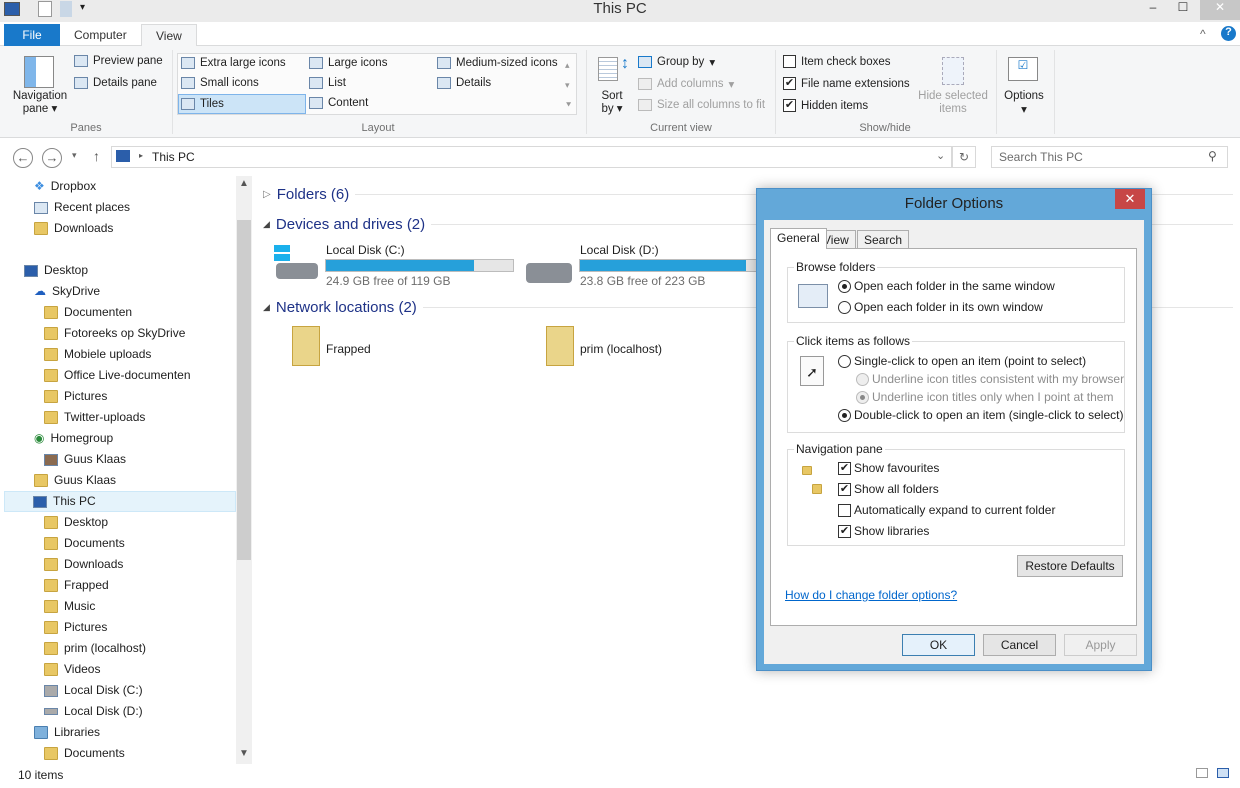 This screenshot has width=1240, height=788. Describe the element at coordinates (69, 606) in the screenshot. I see `nav-item-music: Music` at that location.